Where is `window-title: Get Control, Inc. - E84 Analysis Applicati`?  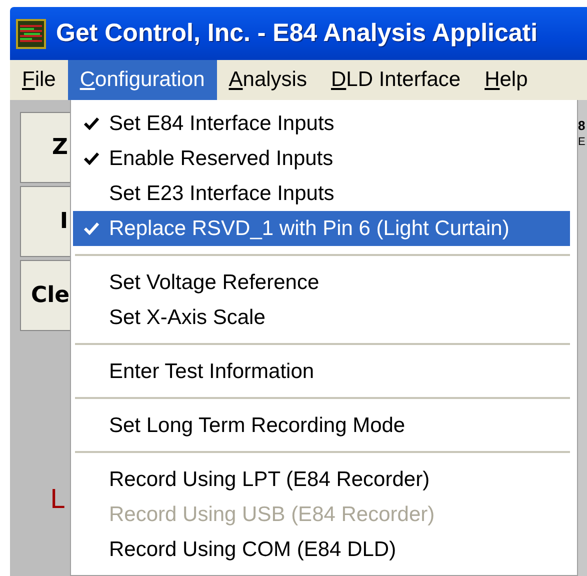
window-title: Get Control, Inc. - E84 Analysis Applicati is located at coordinates (297, 33).